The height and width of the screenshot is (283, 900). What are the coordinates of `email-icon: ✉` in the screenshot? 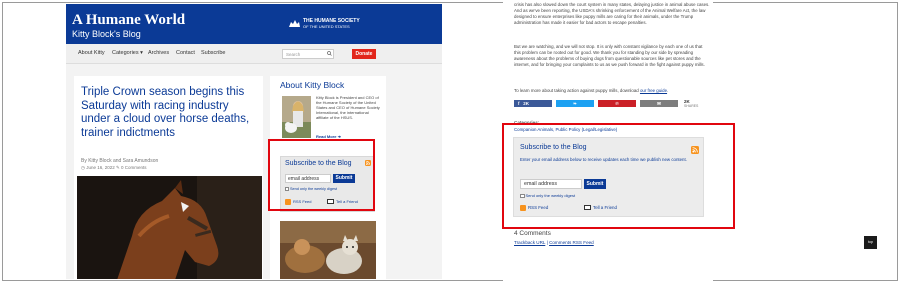 It's located at (659, 103).